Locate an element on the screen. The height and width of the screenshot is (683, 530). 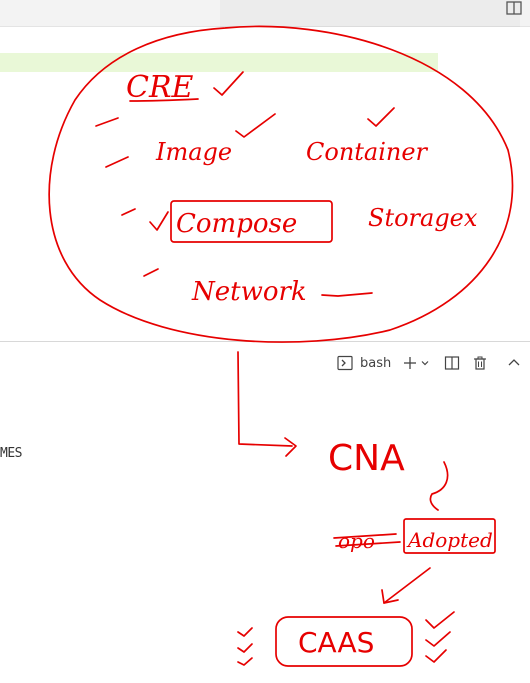
connector-line is located at coordinates (265, 399).